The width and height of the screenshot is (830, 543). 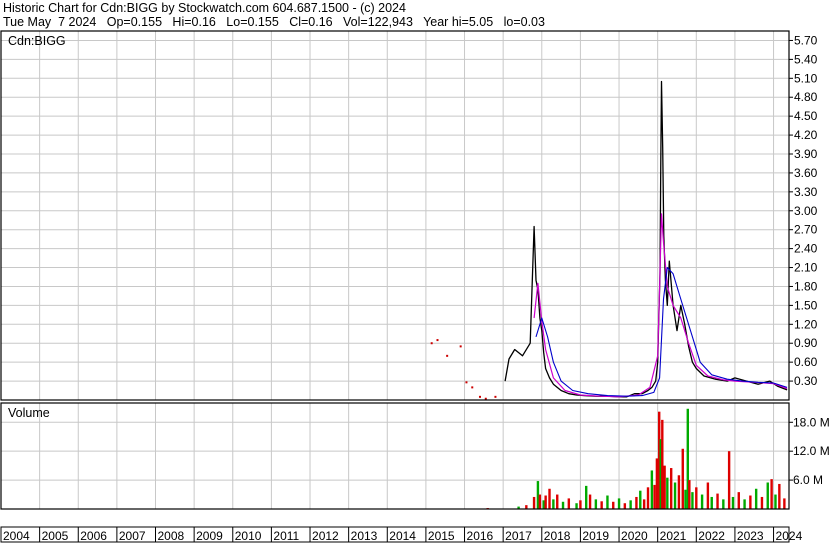 I want to click on year-tick-label: 2015, so click(x=441, y=536).